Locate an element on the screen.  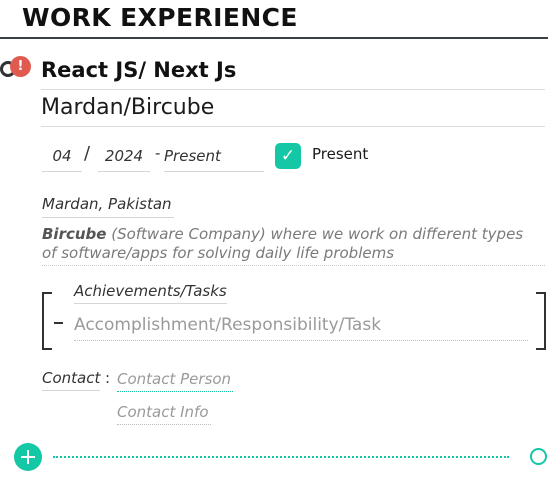
section-title: WORK EXPERIENCE is located at coordinates (160, 17).